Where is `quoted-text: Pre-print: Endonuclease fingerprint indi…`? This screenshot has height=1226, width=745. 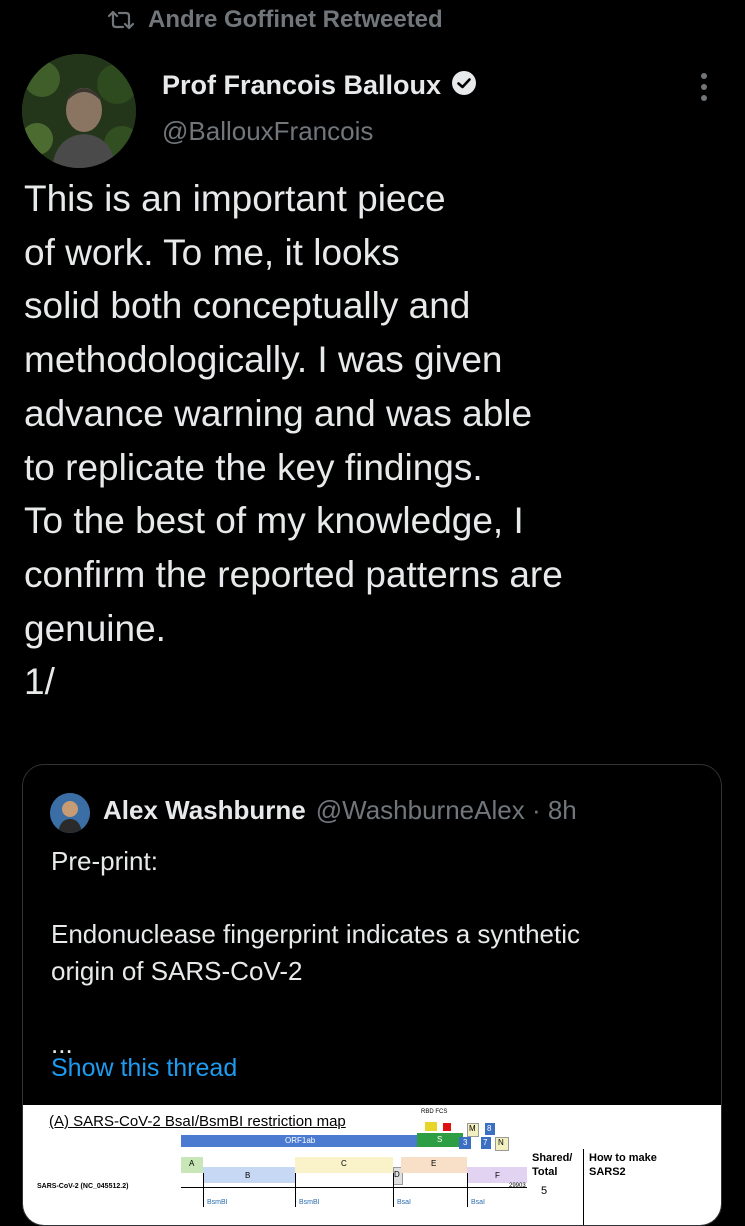
quoted-text: Pre-print: Endonuclease fingerprint indi… is located at coordinates (315, 952).